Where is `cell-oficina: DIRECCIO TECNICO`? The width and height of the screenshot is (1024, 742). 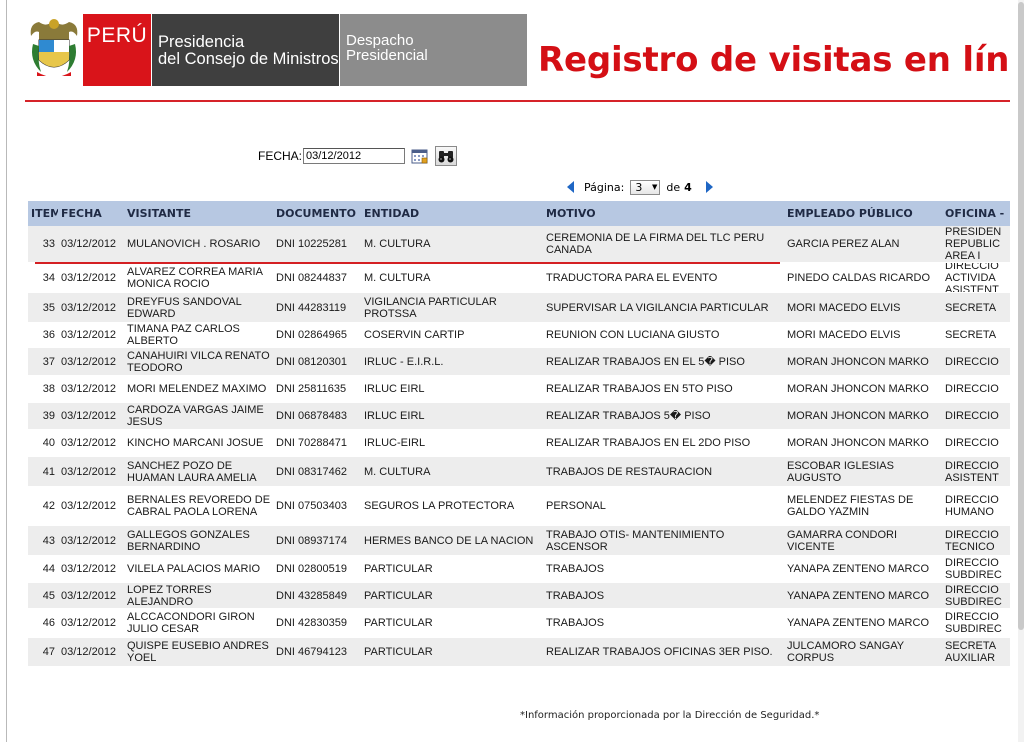
cell-oficina: DIRECCIO TECNICO is located at coordinates (972, 540).